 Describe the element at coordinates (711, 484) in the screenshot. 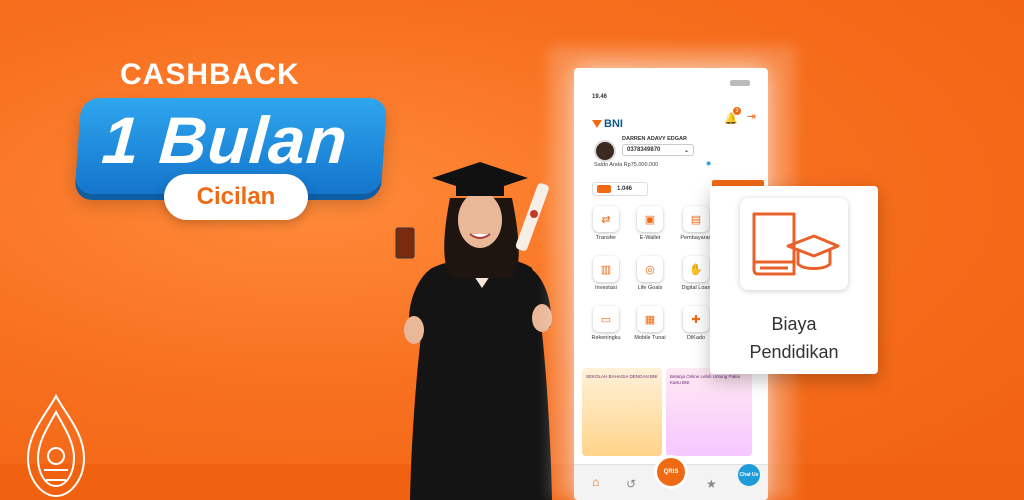

I see `star-icon: ★` at that location.